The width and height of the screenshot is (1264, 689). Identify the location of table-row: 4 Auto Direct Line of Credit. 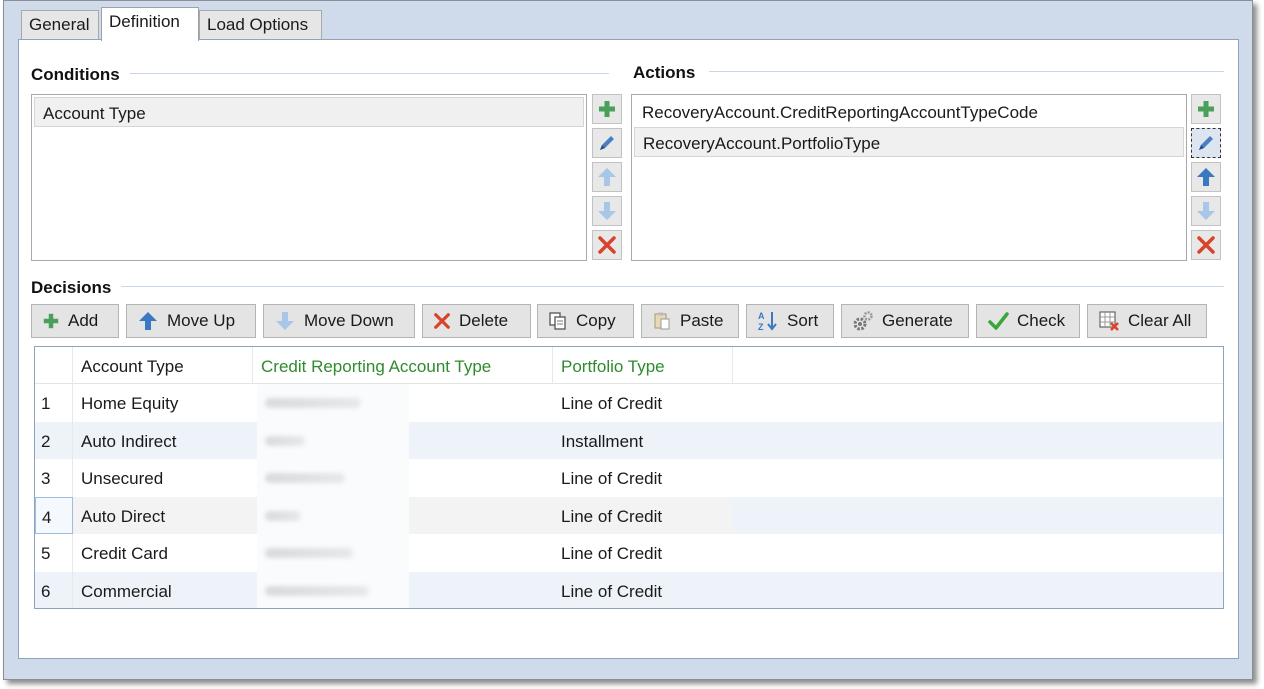
(629, 515).